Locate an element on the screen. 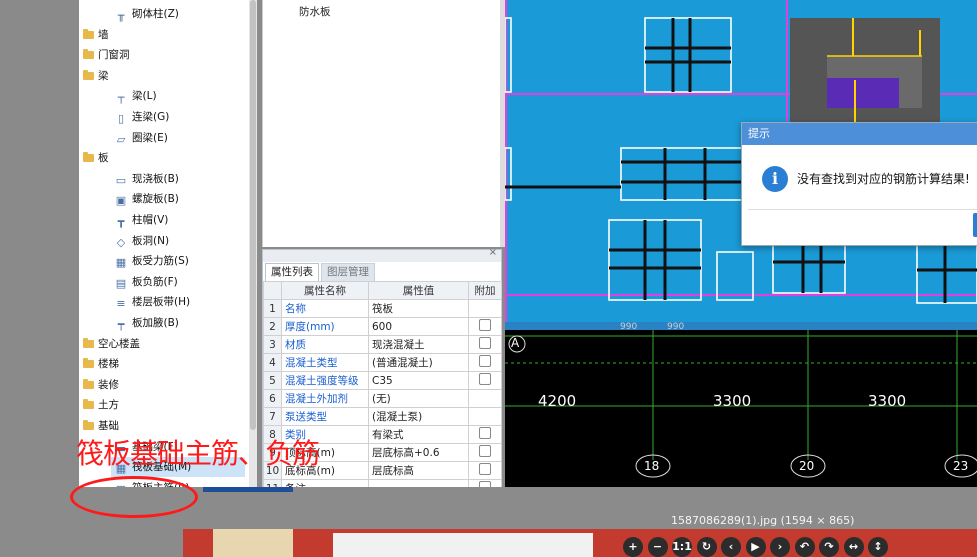 The image size is (977, 557). tree-item: ┯ 板加腋(B) is located at coordinates (147, 323).